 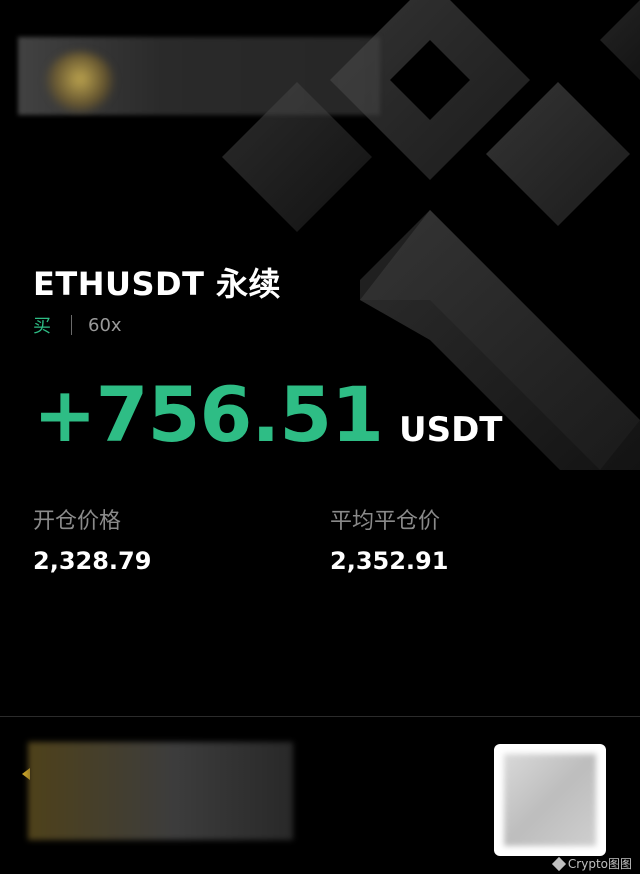 I want to click on entry-price-block: 开仓价格 2,328.79, so click(x=92, y=539).